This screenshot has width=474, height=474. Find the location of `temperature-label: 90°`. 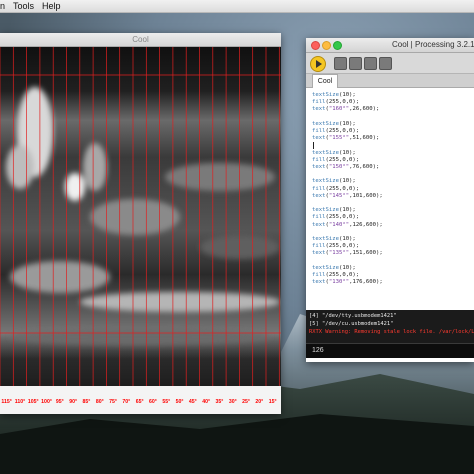

temperature-label: 90° is located at coordinates (73, 402).